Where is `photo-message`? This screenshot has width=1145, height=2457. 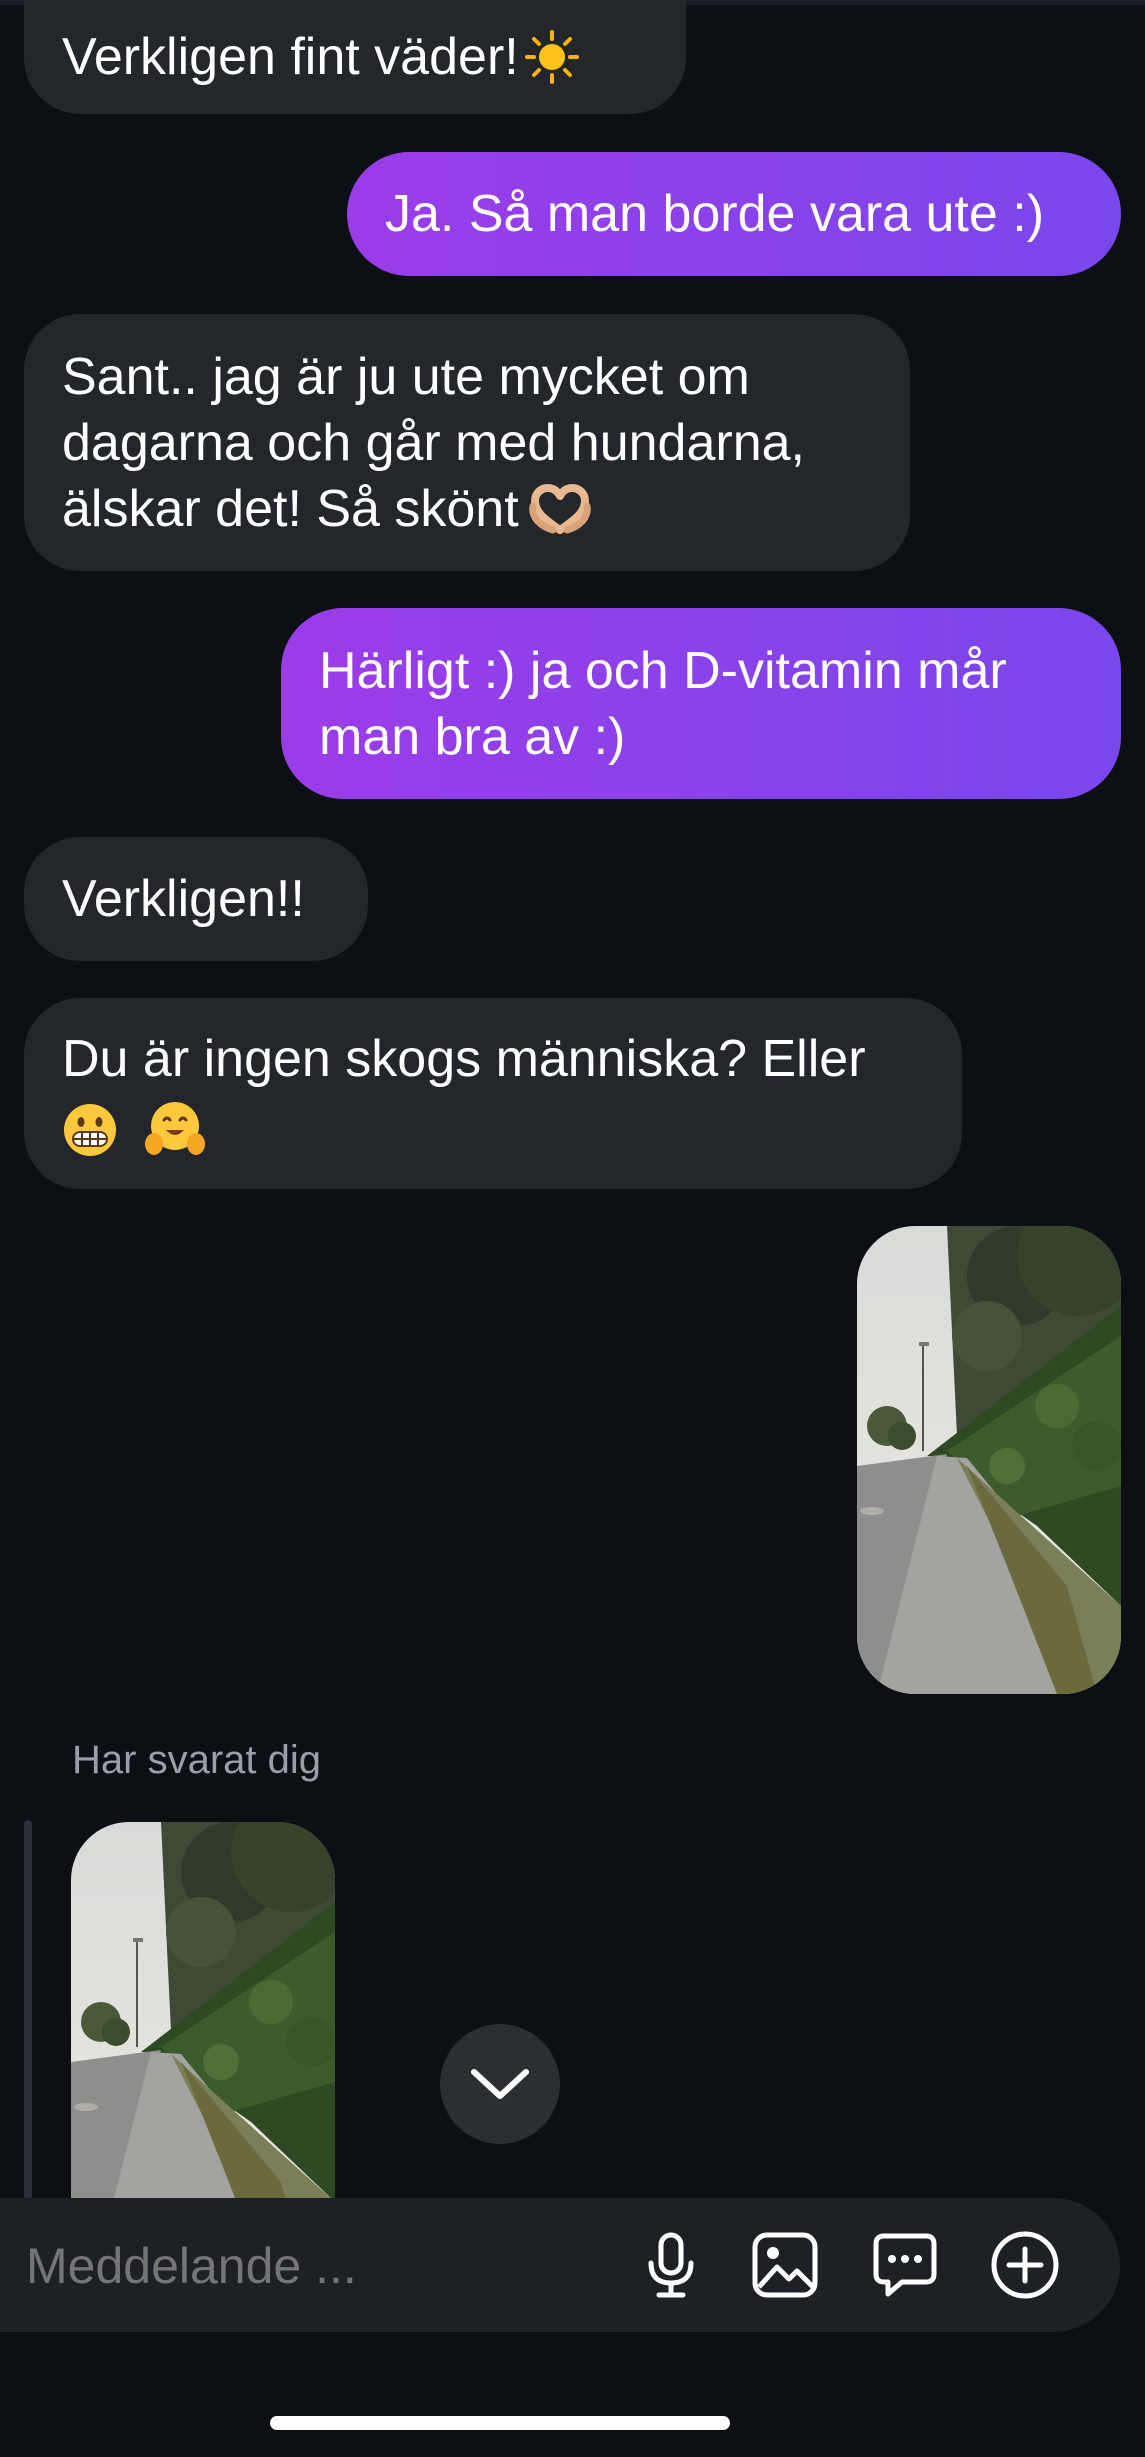
photo-message is located at coordinates (989, 1460).